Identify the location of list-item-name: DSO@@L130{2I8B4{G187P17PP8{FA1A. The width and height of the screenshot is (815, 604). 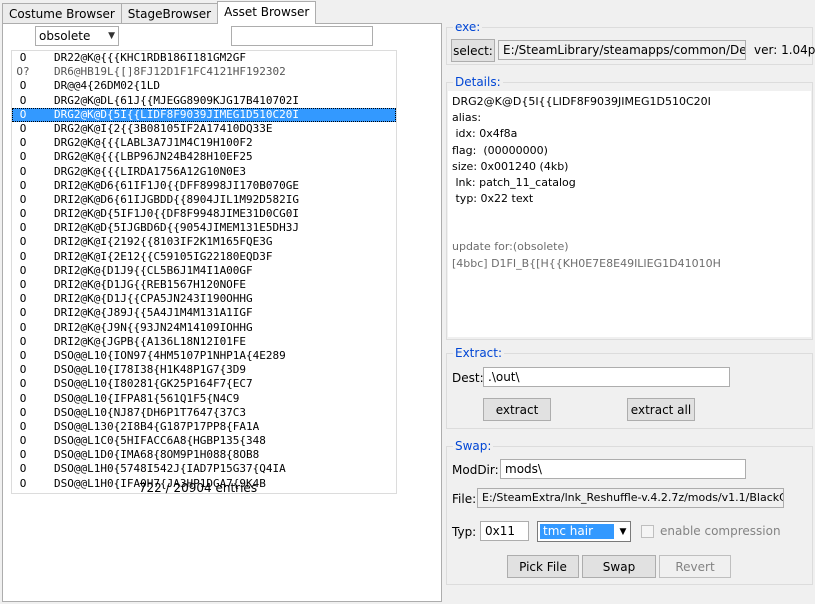
(157, 426).